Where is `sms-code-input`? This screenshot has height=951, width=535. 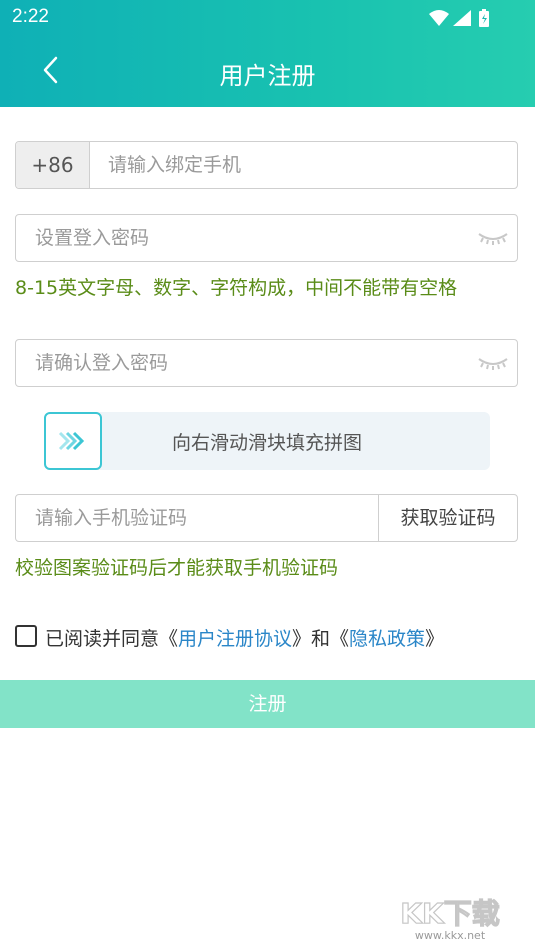
sms-code-input is located at coordinates (200, 518).